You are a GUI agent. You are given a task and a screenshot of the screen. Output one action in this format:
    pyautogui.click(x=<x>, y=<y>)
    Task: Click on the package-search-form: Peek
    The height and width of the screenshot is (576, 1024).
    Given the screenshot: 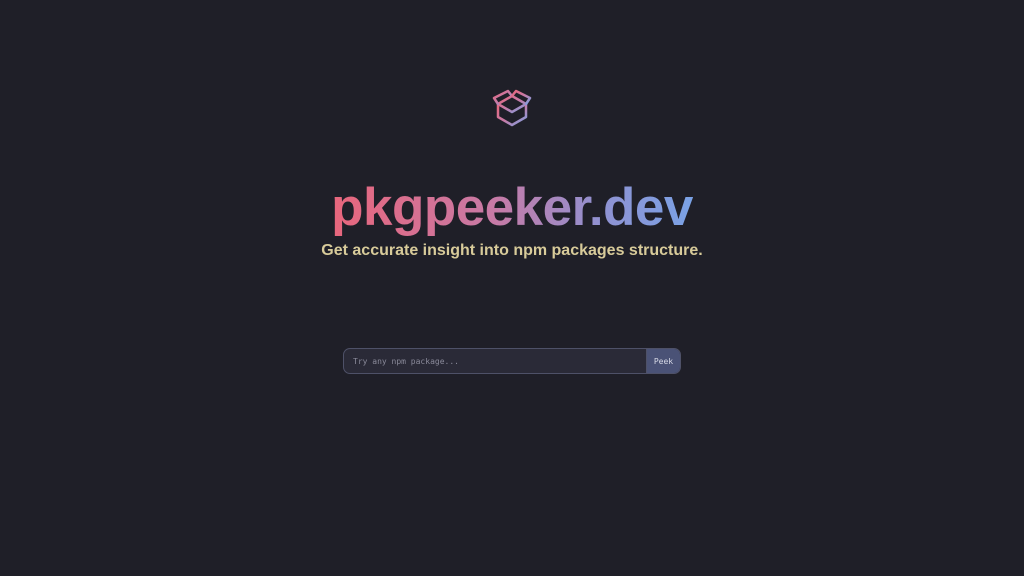 What is the action you would take?
    pyautogui.click(x=512, y=361)
    